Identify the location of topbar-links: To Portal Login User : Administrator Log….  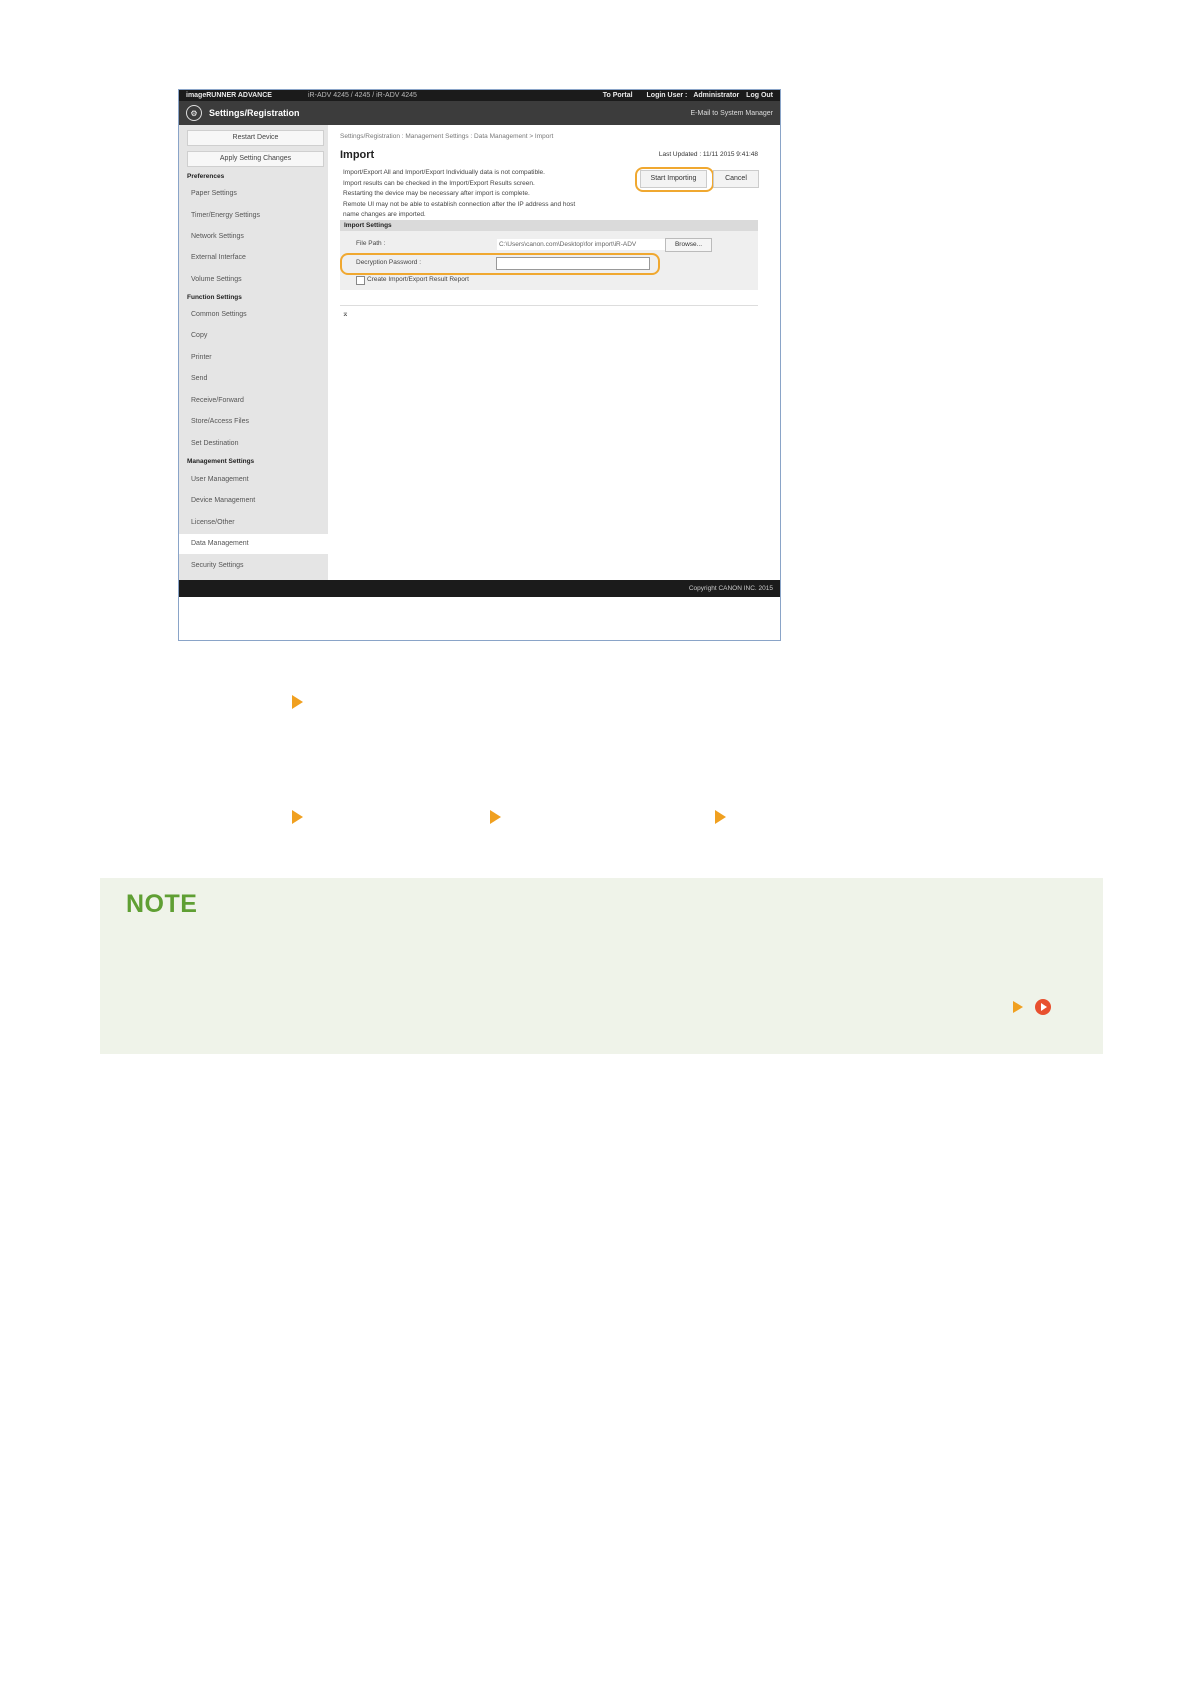
(682, 95).